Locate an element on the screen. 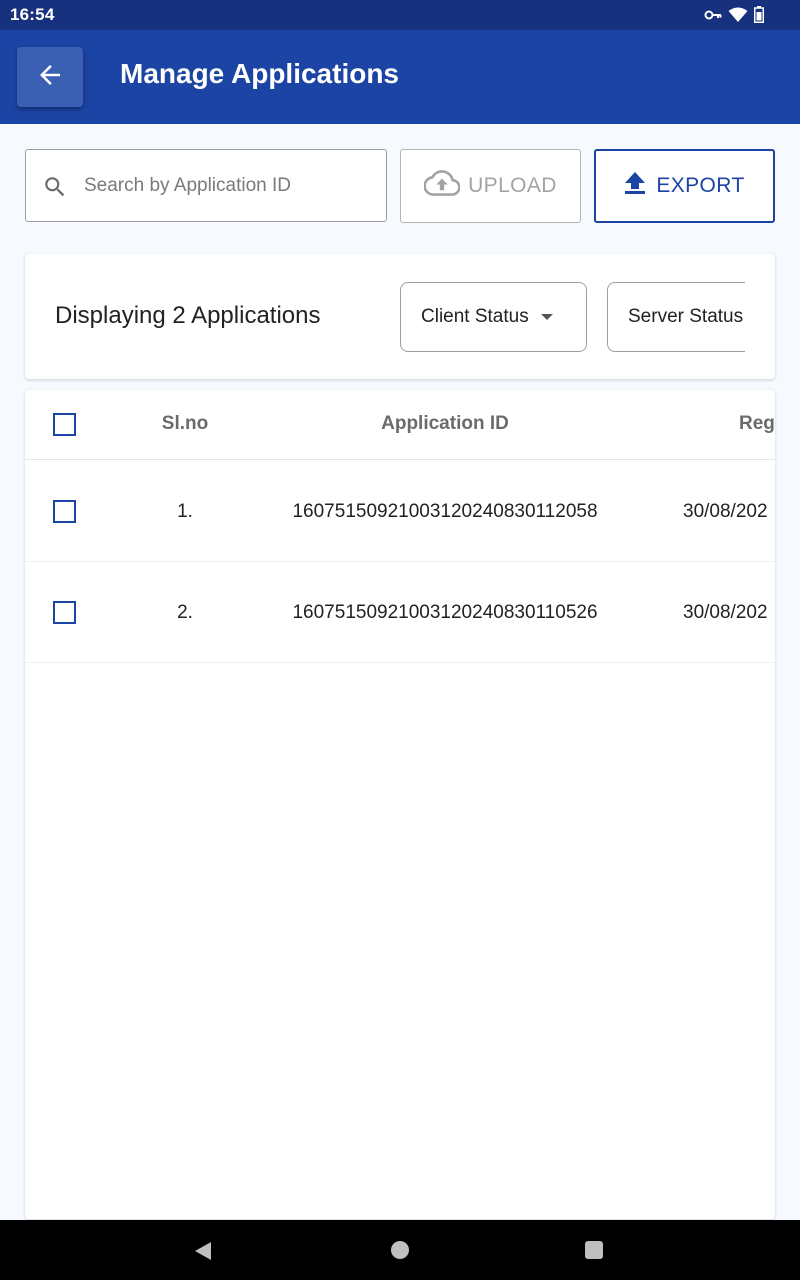 The height and width of the screenshot is (1280, 800). cell-slno: 1. is located at coordinates (185, 511).